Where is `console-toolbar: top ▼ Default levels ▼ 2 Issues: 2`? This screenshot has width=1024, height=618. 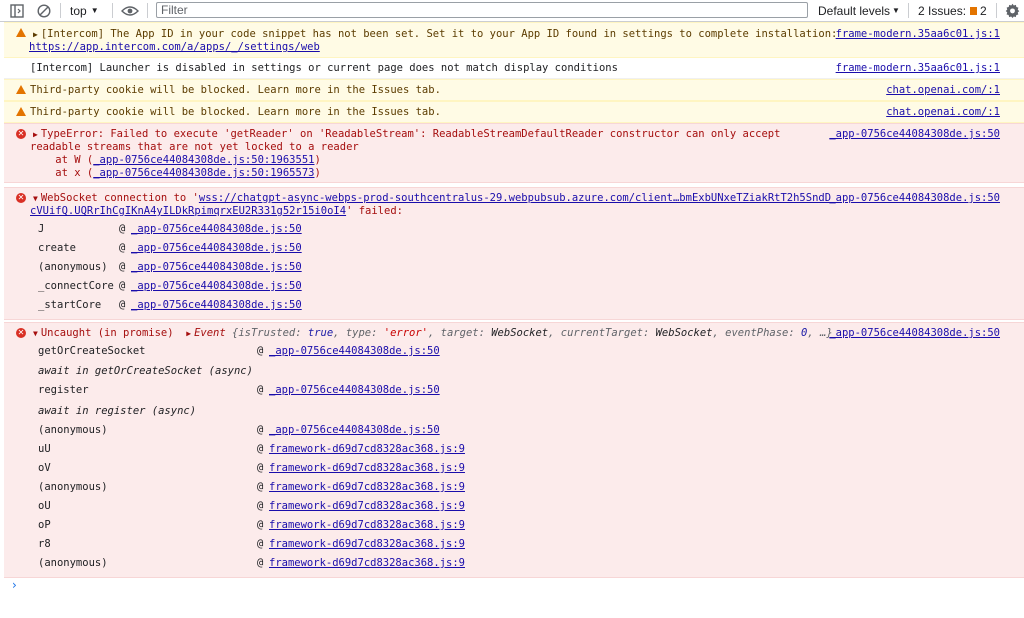
console-toolbar: top ▼ Default levels ▼ 2 Issues: 2 is located at coordinates (512, 11).